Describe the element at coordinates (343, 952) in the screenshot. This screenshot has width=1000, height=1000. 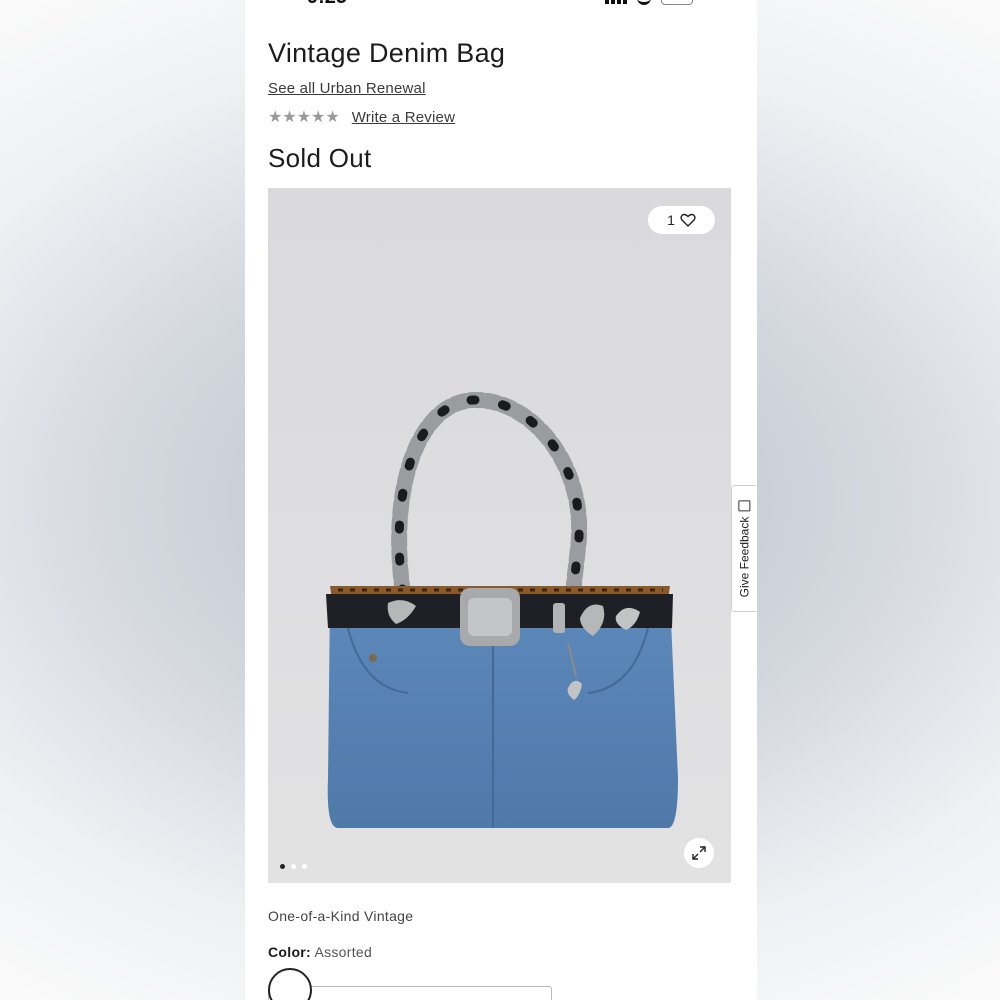
I see `color-value: Assorted` at that location.